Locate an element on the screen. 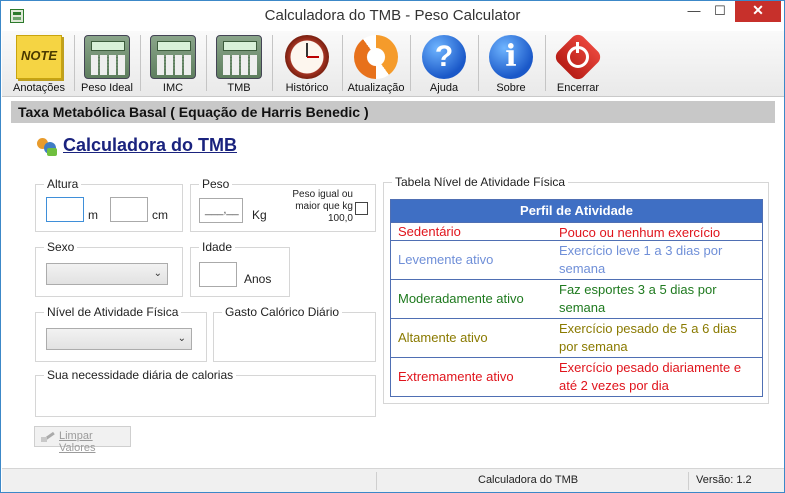 This screenshot has width=785, height=493. toolbar-label: IMC is located at coordinates (173, 88).